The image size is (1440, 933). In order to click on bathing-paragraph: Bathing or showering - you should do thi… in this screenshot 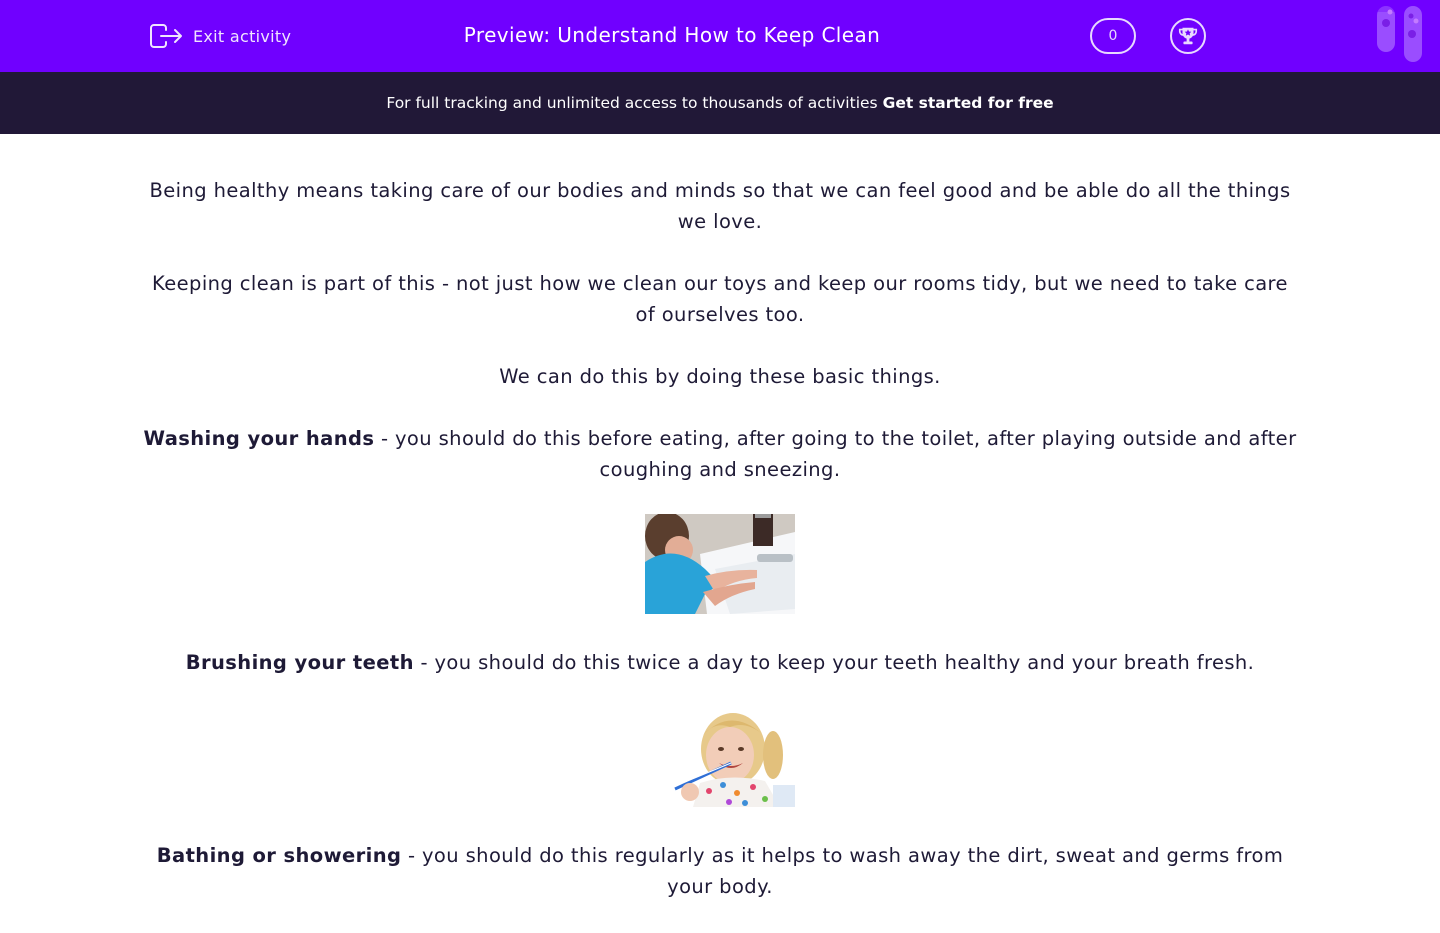, I will do `click(720, 871)`.